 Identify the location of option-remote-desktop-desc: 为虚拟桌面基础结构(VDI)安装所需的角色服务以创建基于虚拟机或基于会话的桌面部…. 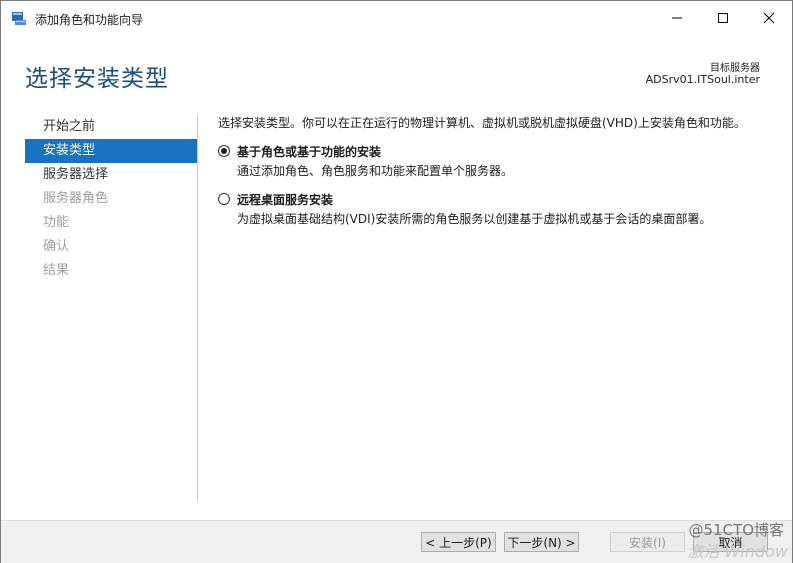
(474, 219).